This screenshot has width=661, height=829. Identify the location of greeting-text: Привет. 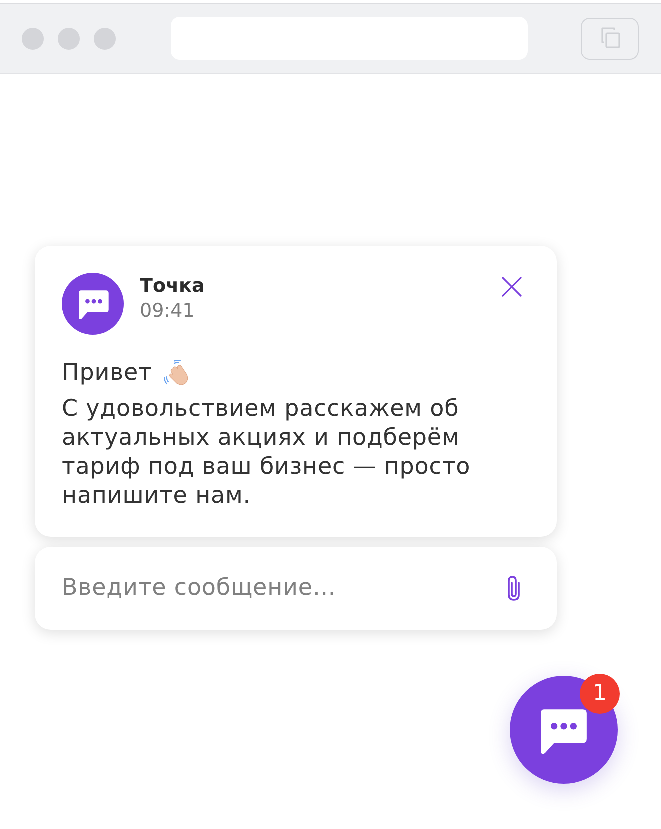
(107, 373).